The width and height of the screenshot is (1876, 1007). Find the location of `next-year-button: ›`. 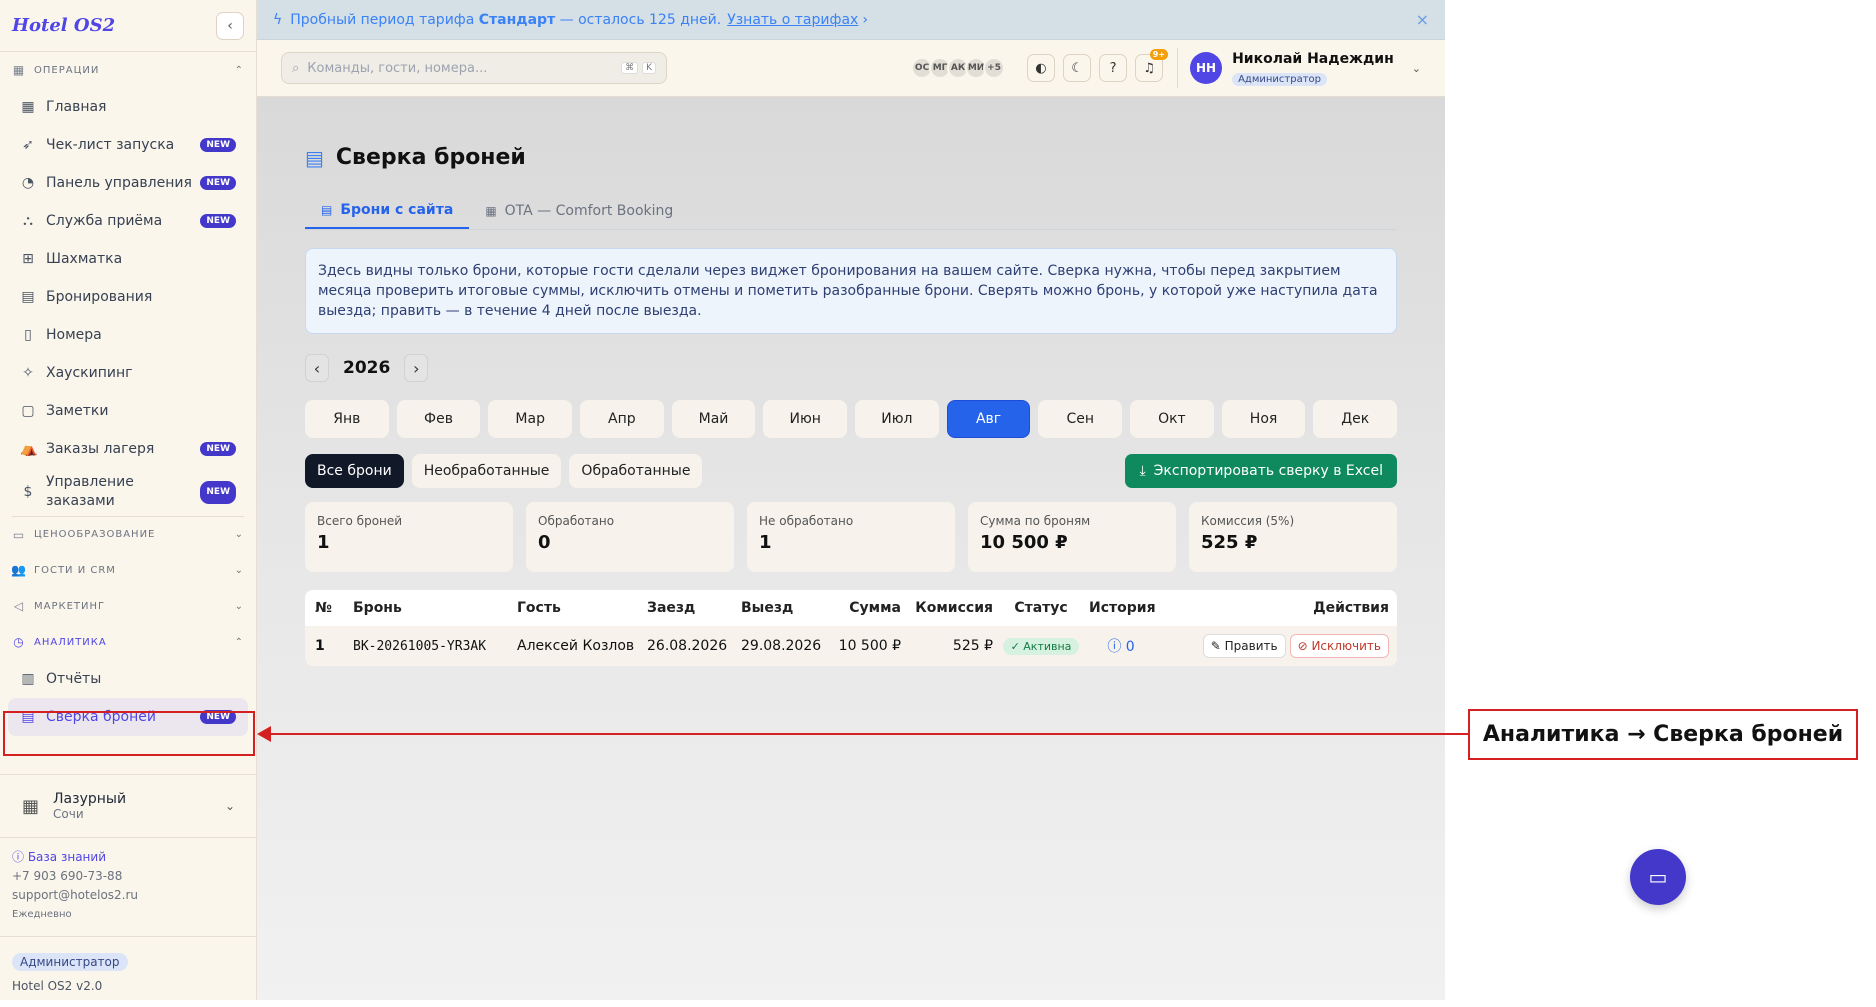

next-year-button: › is located at coordinates (416, 368).